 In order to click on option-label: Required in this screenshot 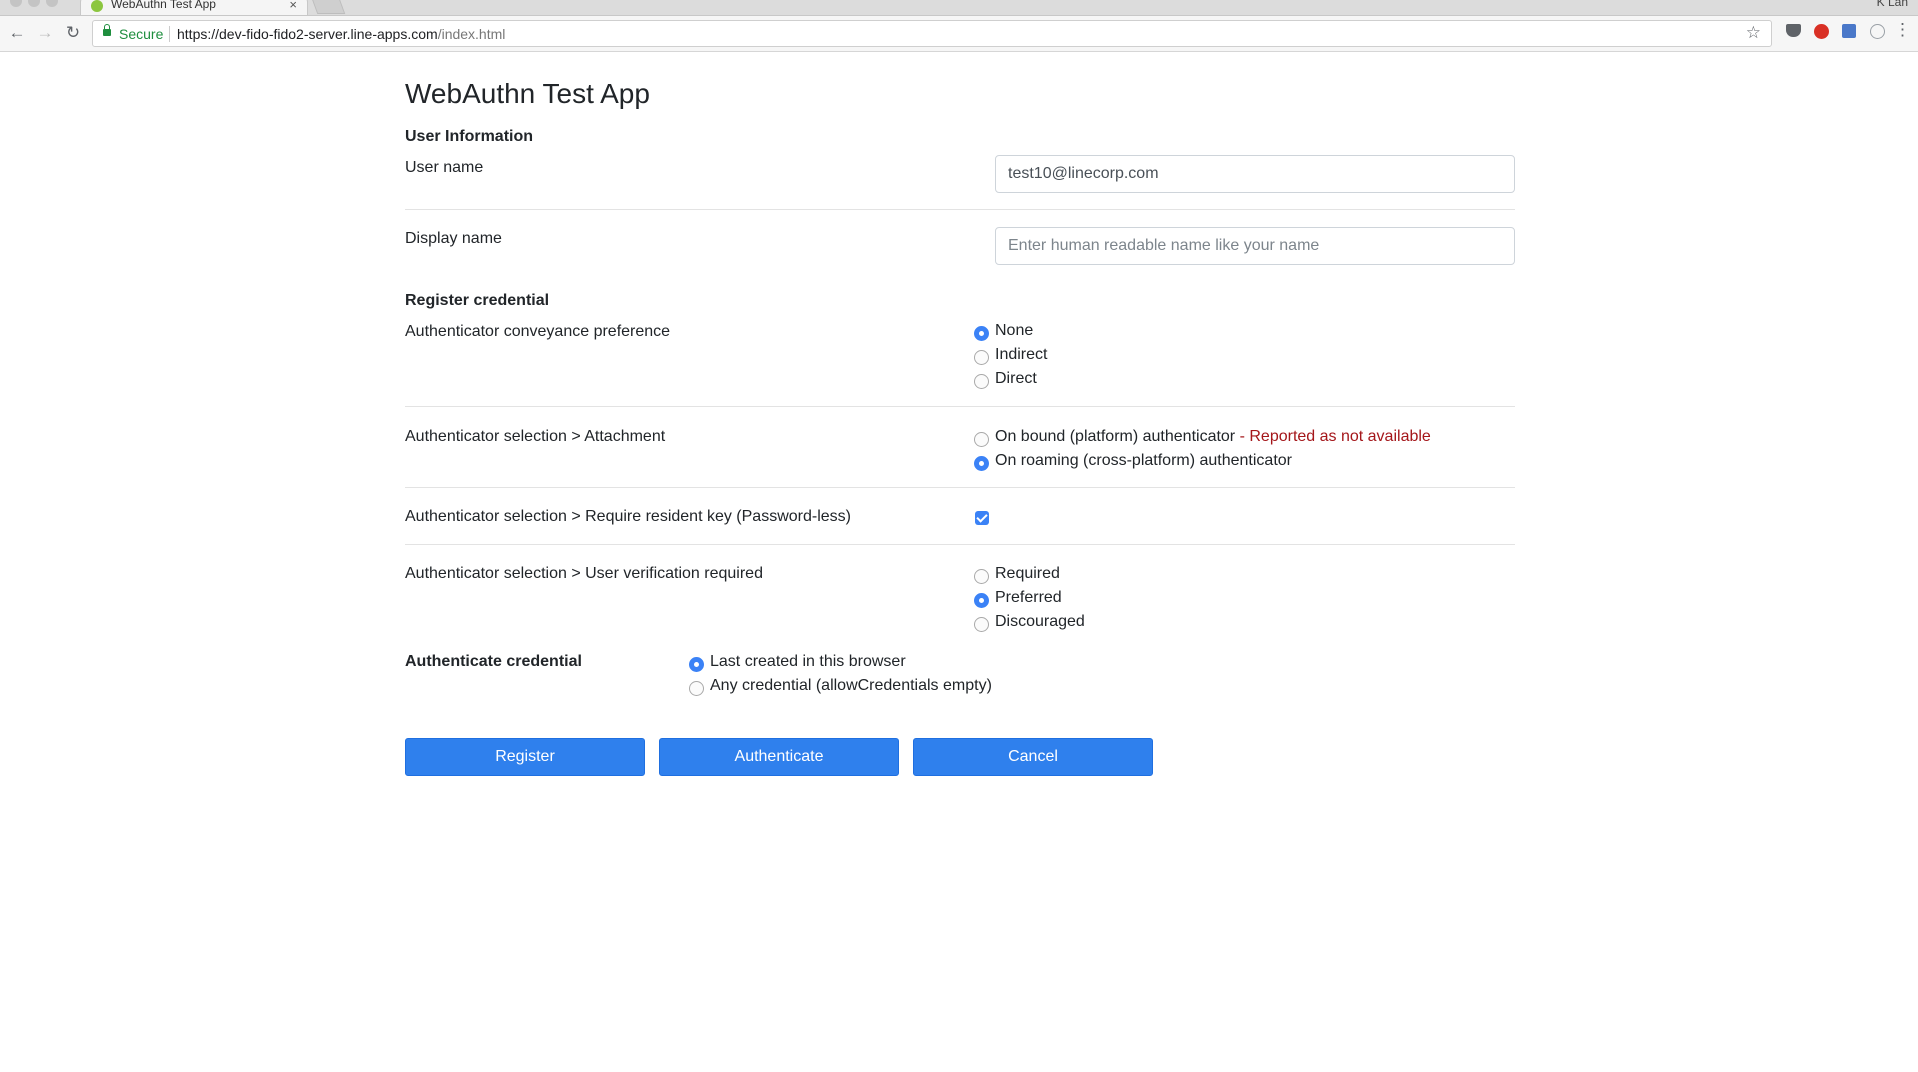, I will do `click(1027, 573)`.